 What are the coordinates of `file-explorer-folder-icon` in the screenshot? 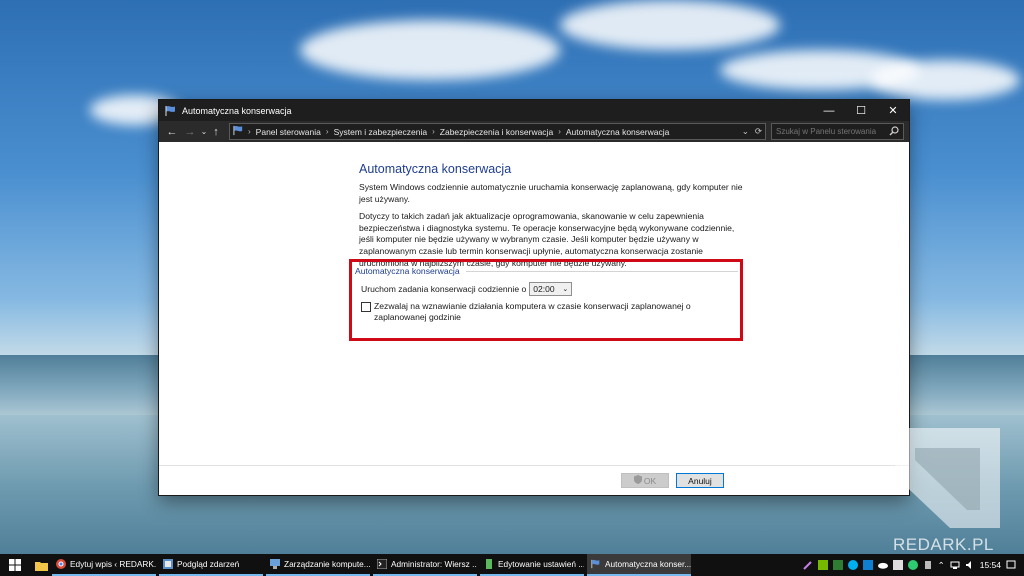 It's located at (41, 565).